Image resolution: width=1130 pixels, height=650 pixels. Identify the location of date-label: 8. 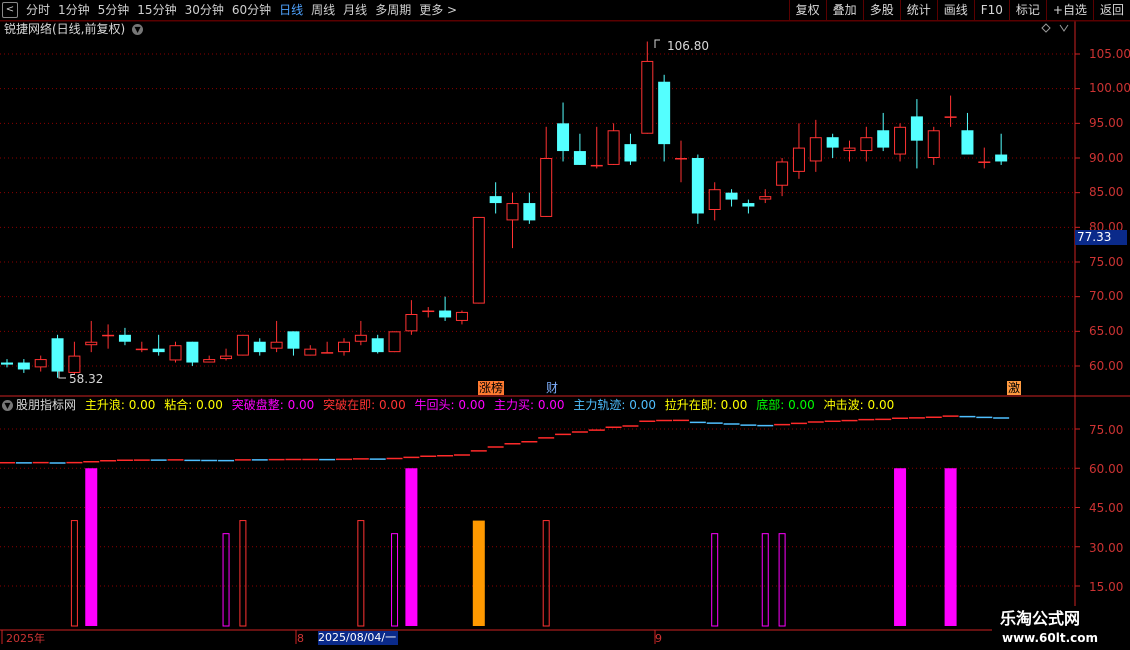
(300, 638).